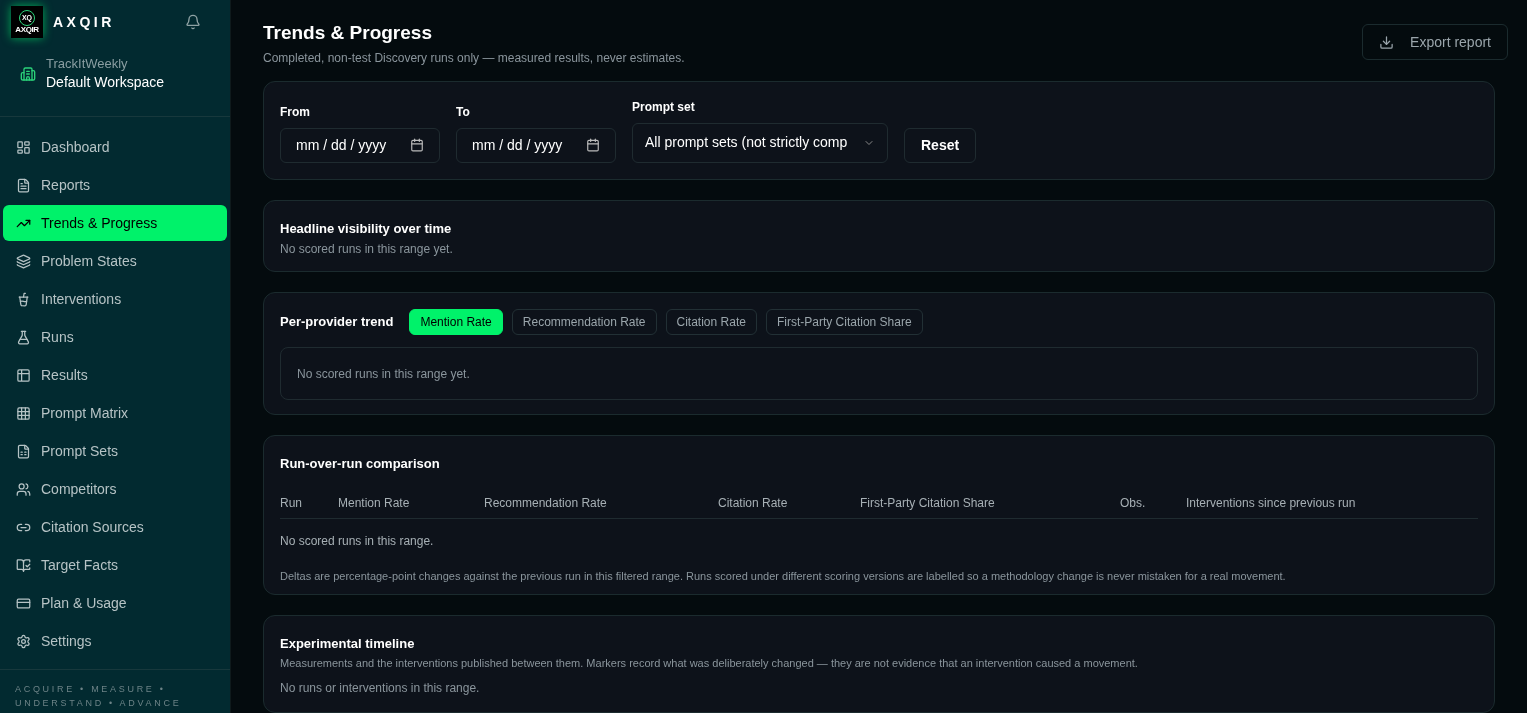  What do you see at coordinates (546, 503) in the screenshot?
I see `column-header: Recommendation Rate` at bounding box center [546, 503].